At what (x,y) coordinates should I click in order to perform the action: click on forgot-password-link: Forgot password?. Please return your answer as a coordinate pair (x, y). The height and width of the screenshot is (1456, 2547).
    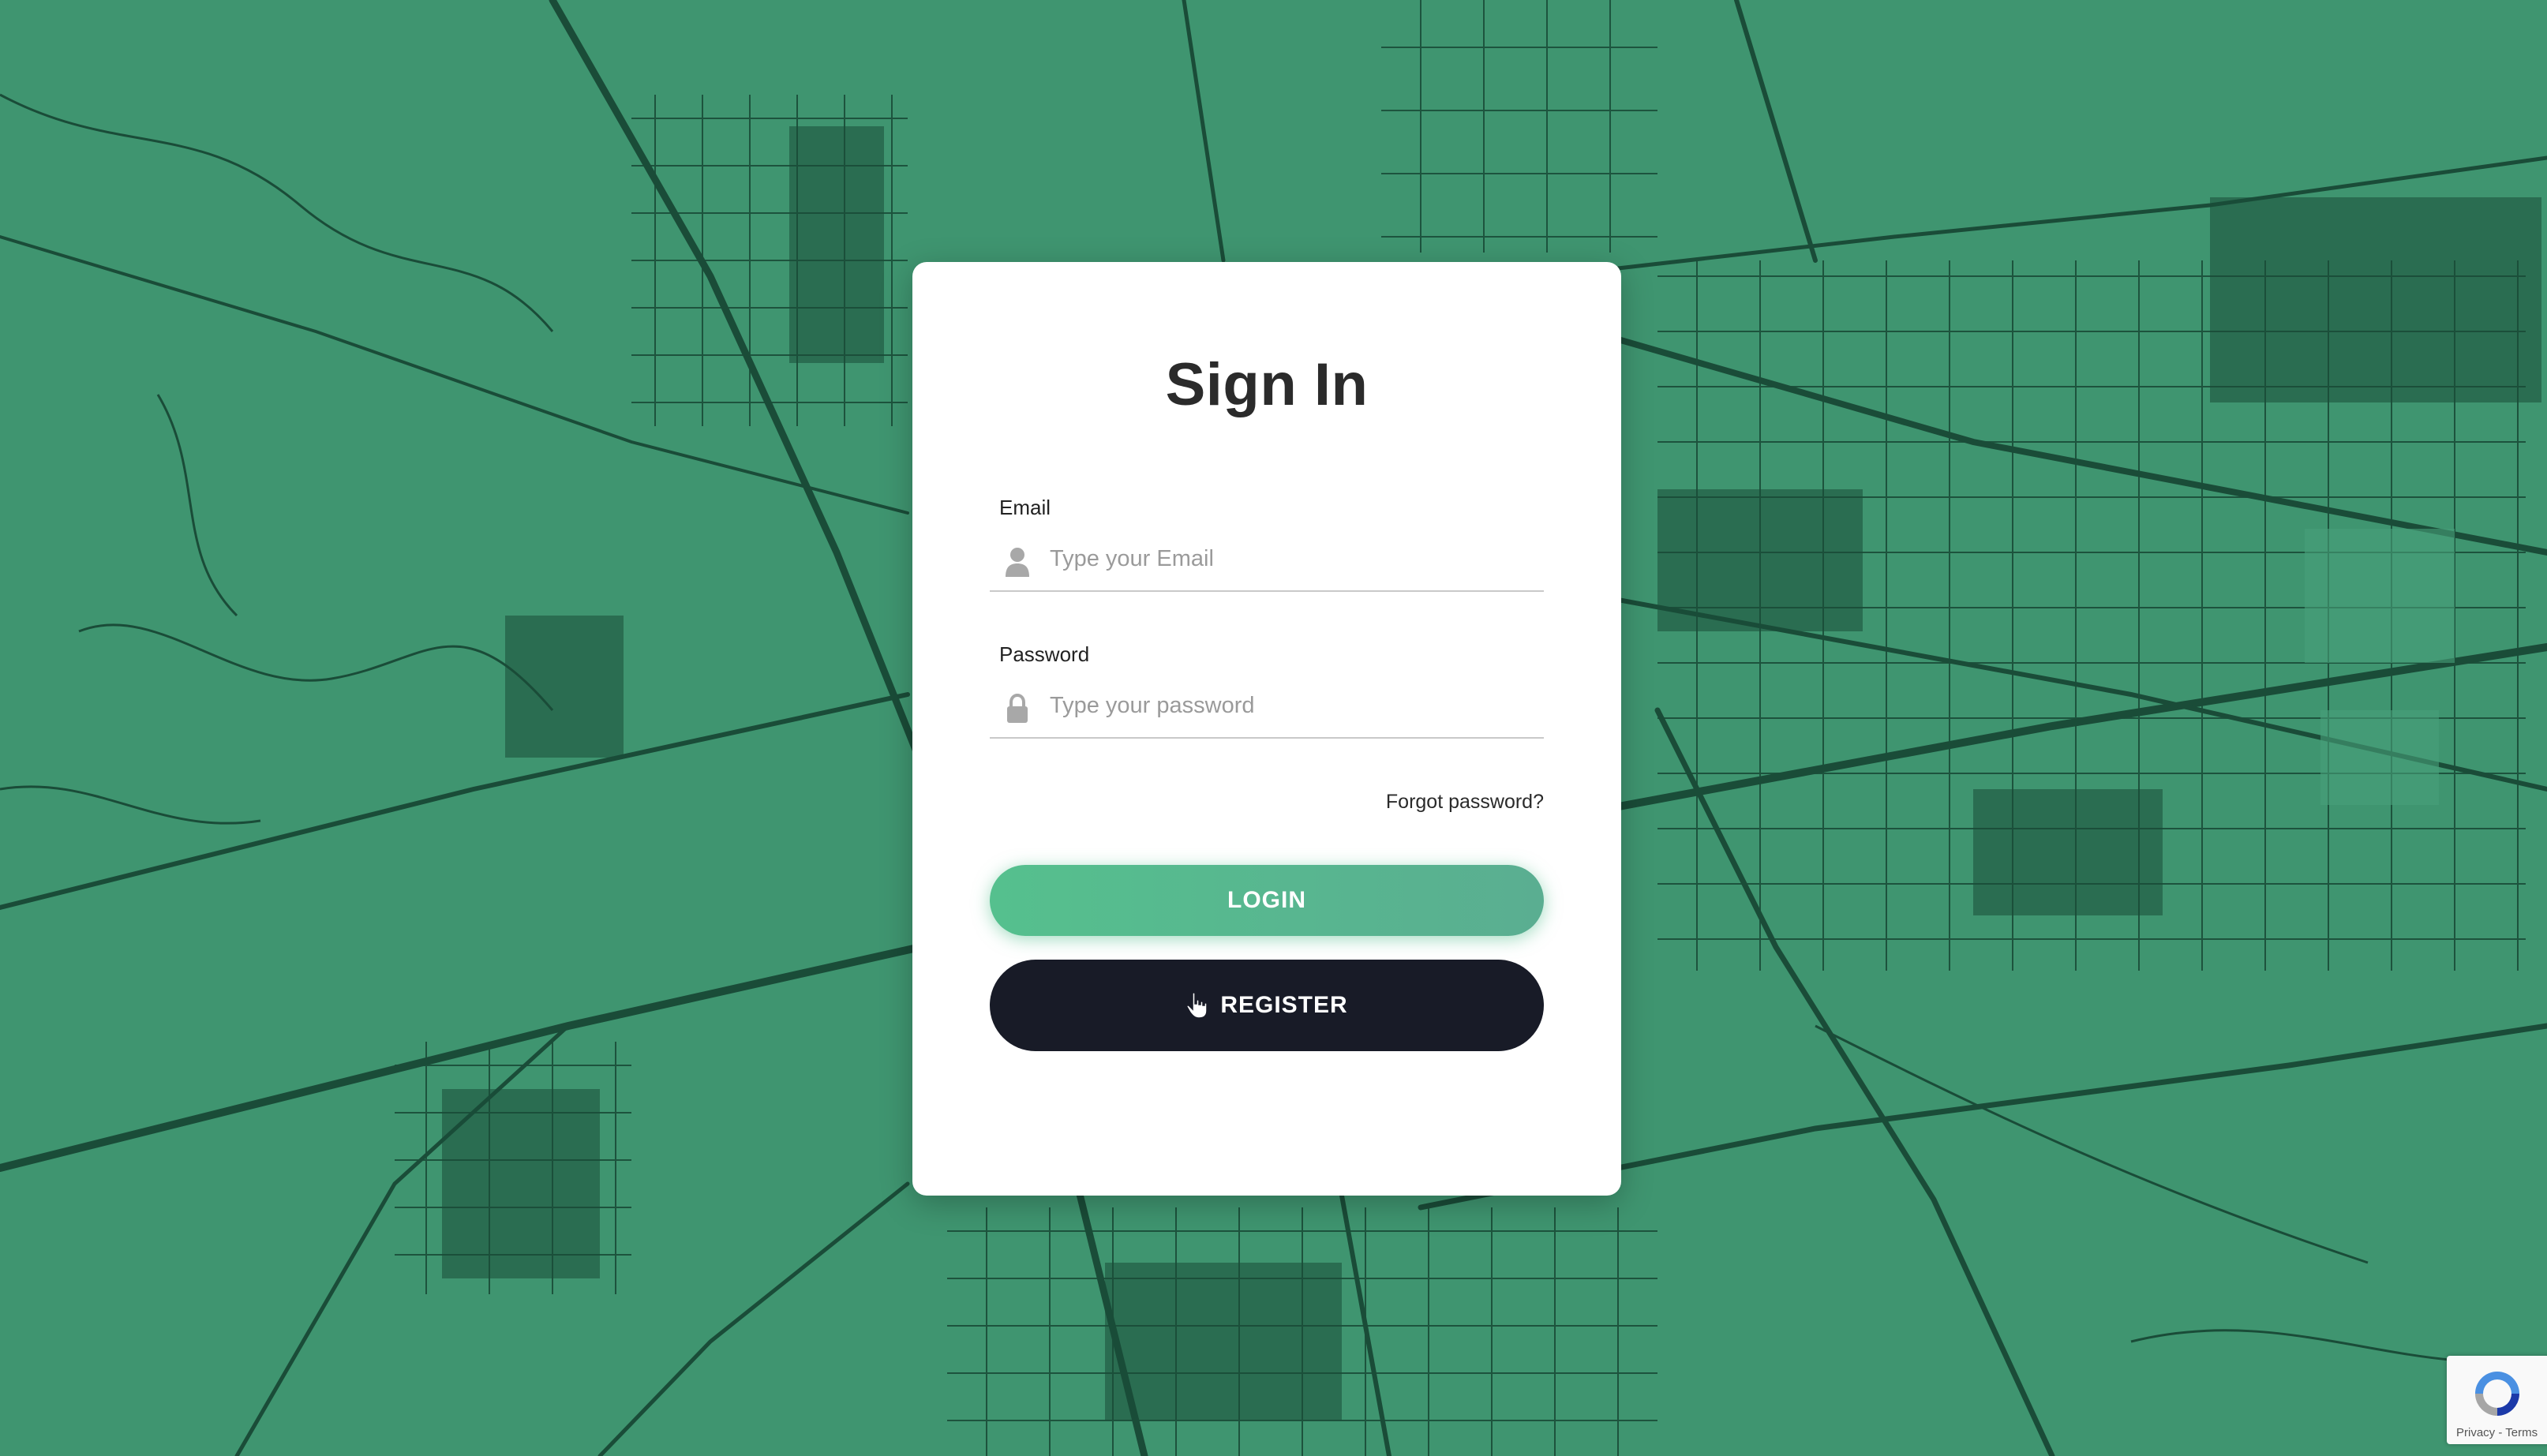
    Looking at the image, I should click on (1465, 802).